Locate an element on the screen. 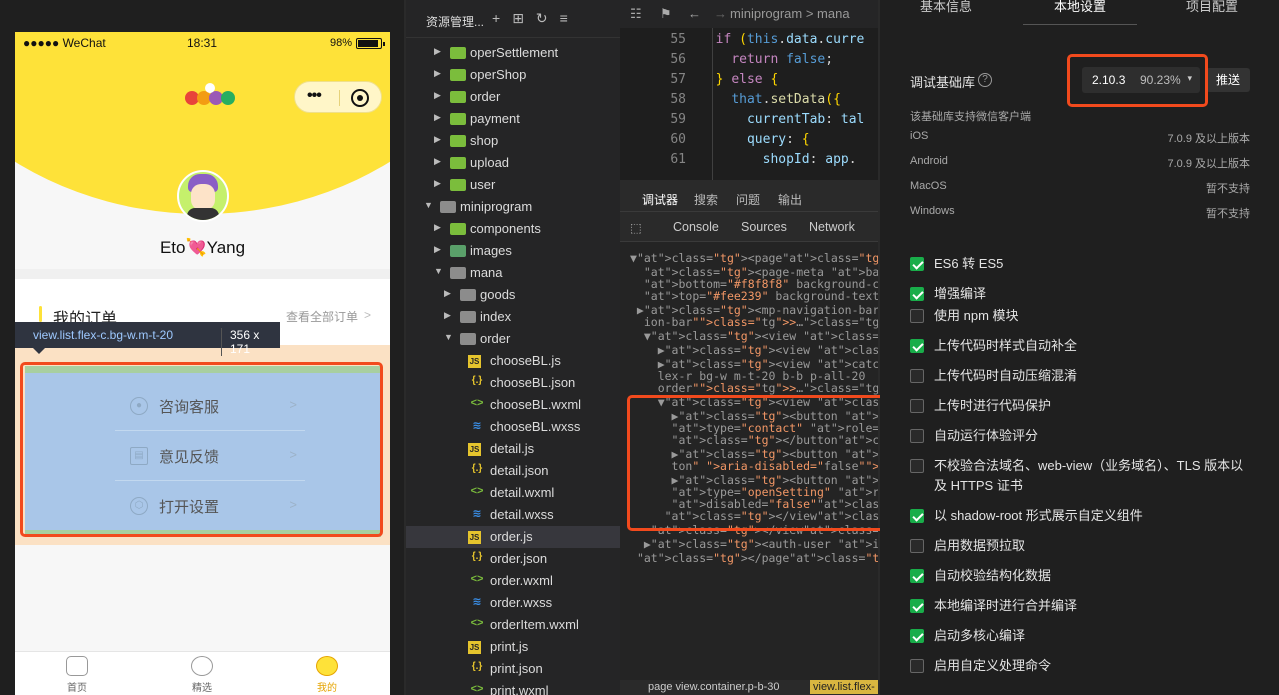  tree-item: ≋ detail.wxss is located at coordinates (513, 515).